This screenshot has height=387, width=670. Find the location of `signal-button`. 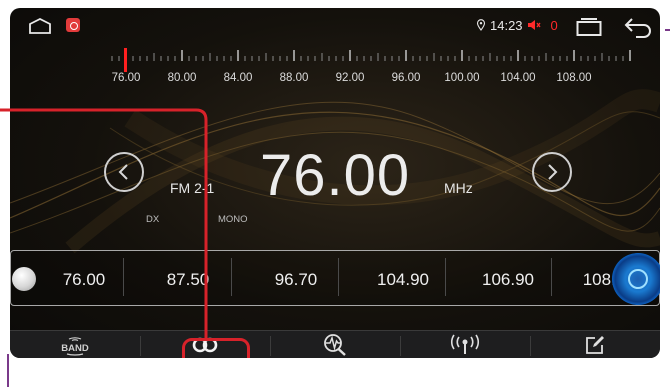

signal-button is located at coordinates (465, 344).